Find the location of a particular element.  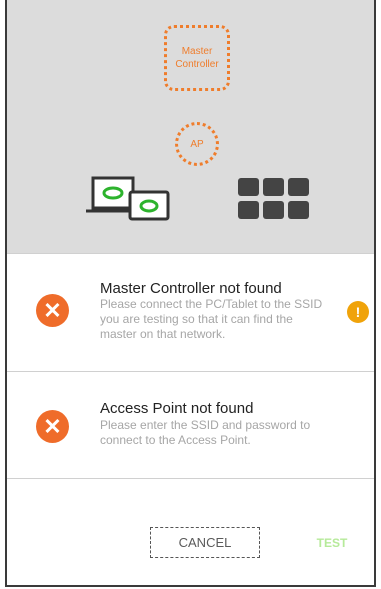

cancel-button: CANCEL is located at coordinates (205, 542).